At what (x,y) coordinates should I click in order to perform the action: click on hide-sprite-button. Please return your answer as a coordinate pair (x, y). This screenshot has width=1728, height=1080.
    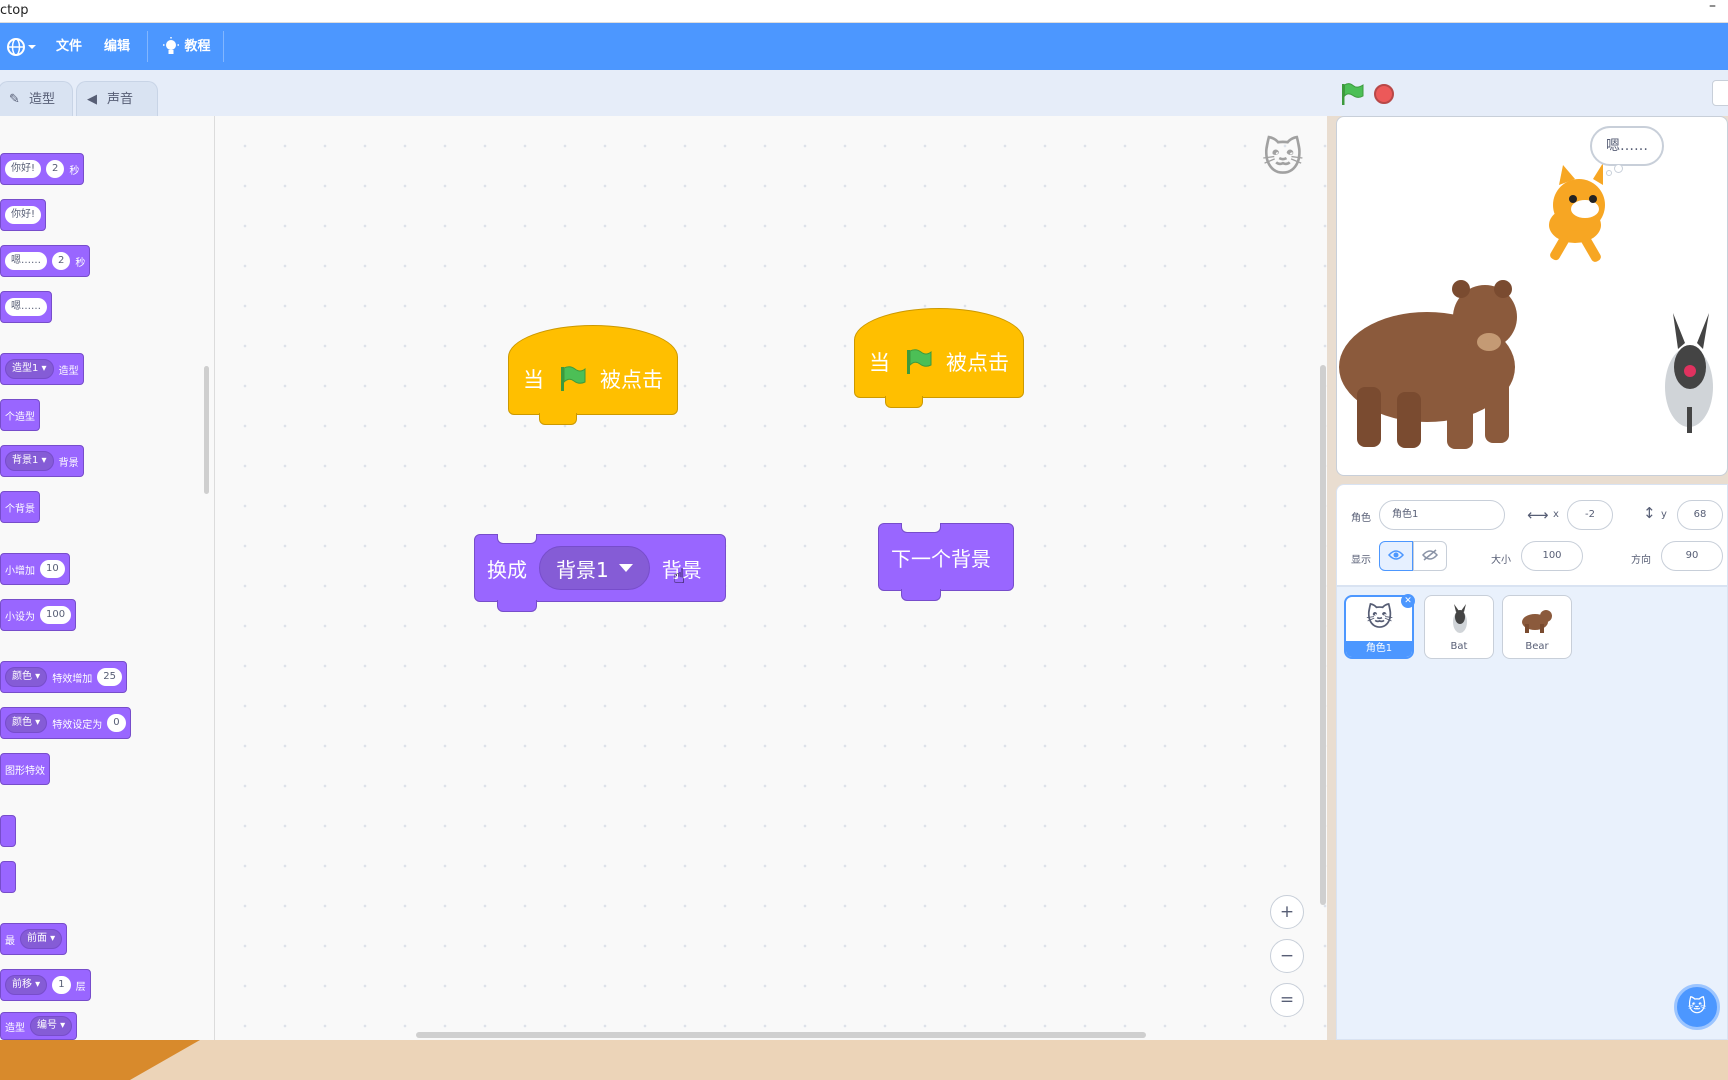
    Looking at the image, I should click on (1430, 556).